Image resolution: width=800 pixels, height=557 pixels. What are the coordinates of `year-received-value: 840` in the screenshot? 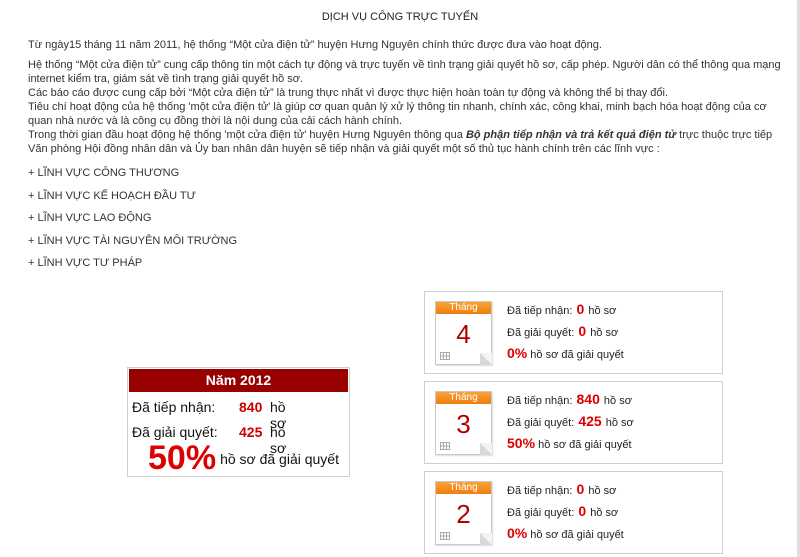 It's located at (251, 407).